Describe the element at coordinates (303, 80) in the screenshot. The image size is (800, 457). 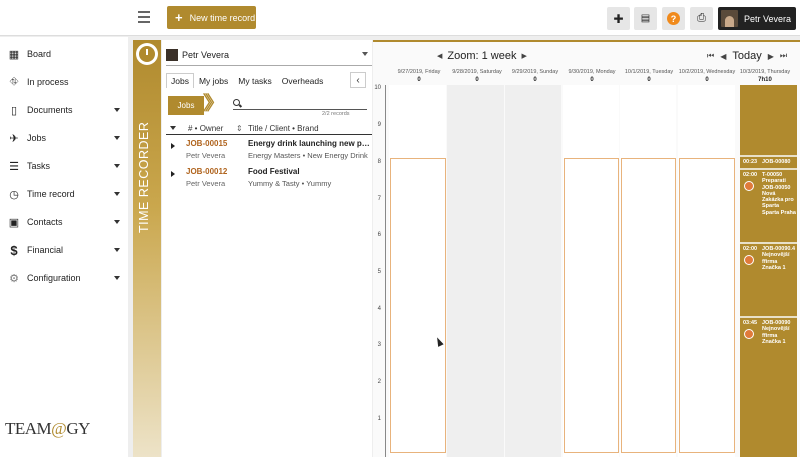
I see `tab-overheads: Overheads` at that location.